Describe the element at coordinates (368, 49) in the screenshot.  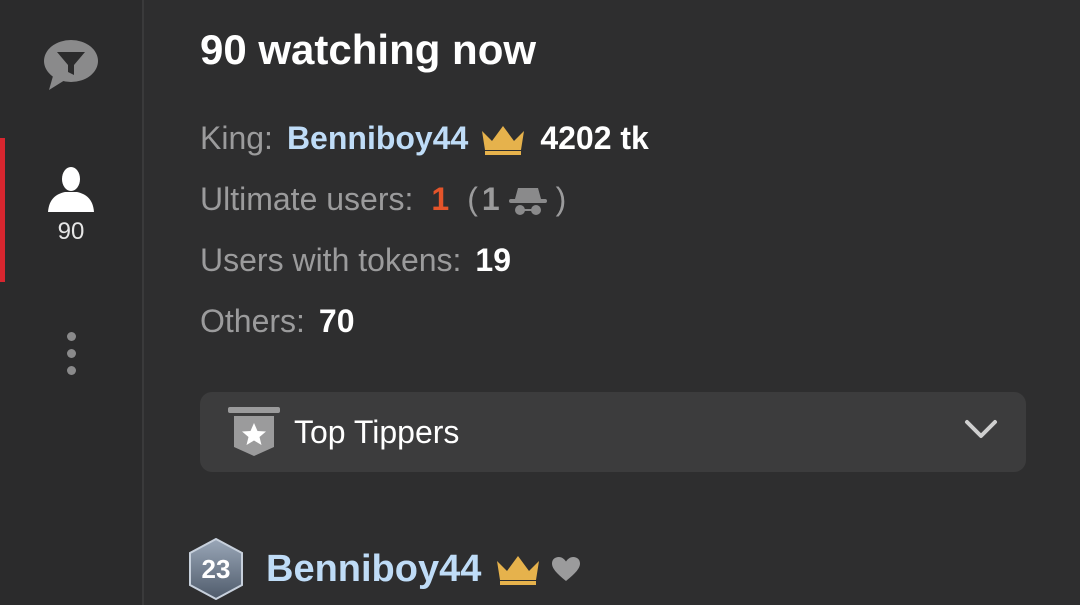
I see `page-title: 90 watching now` at that location.